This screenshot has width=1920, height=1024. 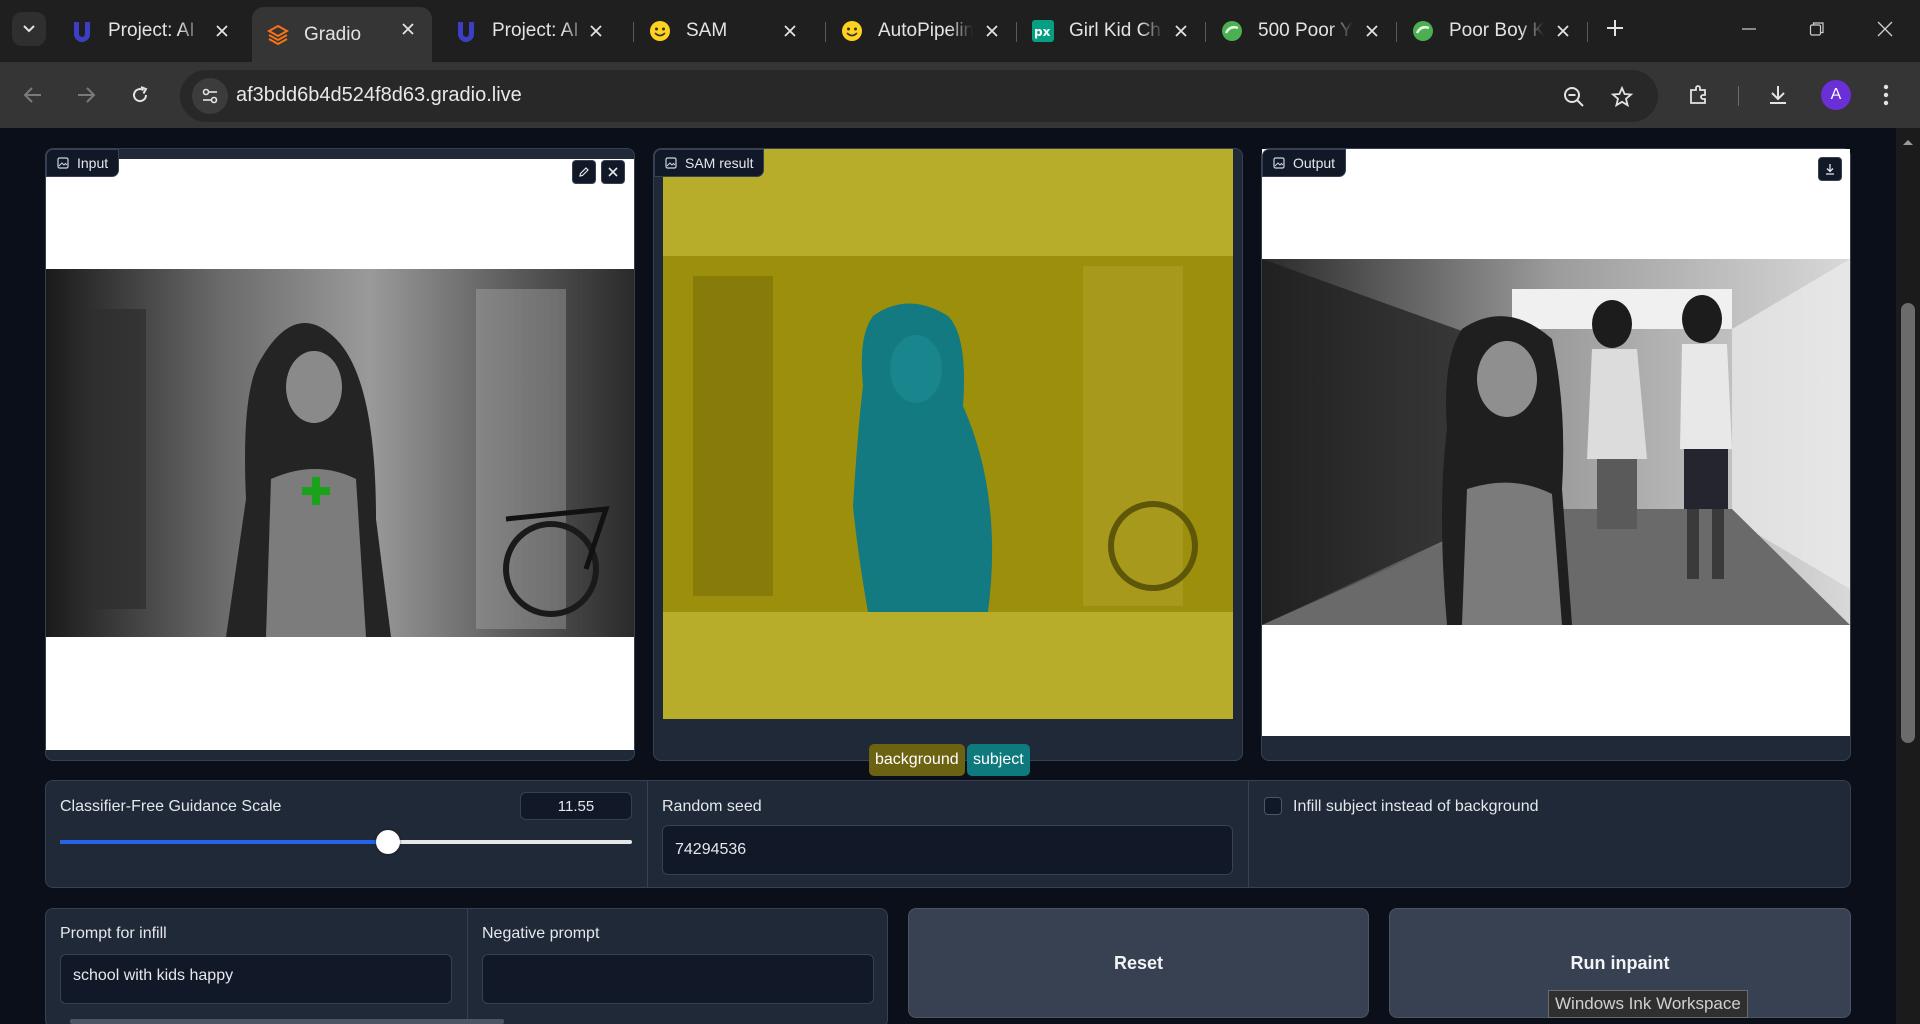 What do you see at coordinates (921, 31) in the screenshot?
I see `browser-tab: AutoPipeline` at bounding box center [921, 31].